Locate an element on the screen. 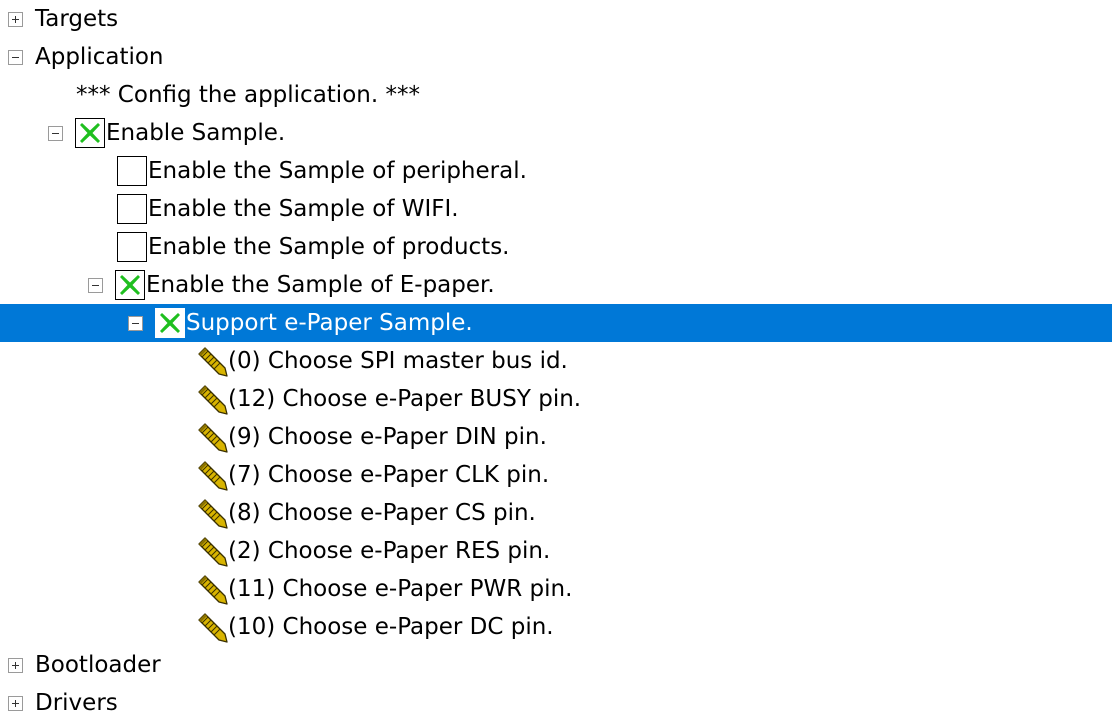 The width and height of the screenshot is (1112, 722). option-label: (2) Choose e-Paper RES pin. is located at coordinates (389, 551).